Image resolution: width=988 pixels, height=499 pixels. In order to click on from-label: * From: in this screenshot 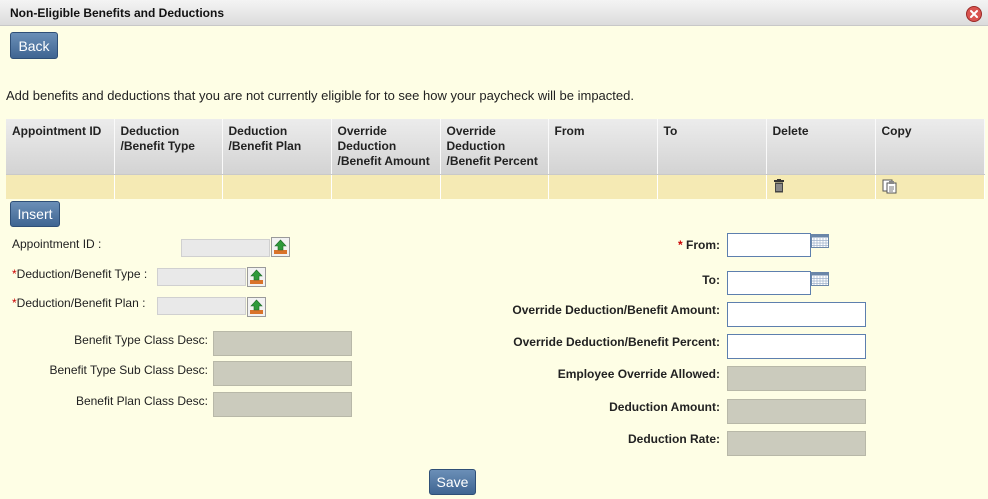, I will do `click(699, 245)`.